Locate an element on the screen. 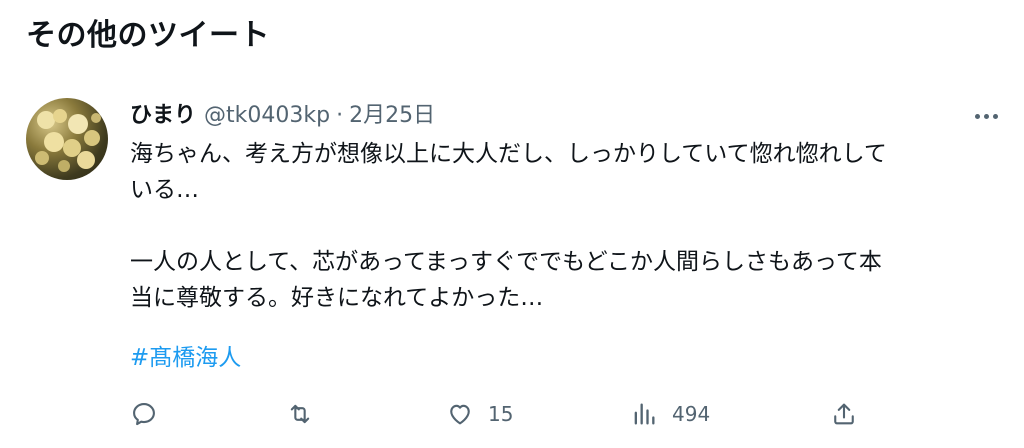 This screenshot has height=448, width=1024. hashtag-link: #髙橋海人 is located at coordinates (185, 358).